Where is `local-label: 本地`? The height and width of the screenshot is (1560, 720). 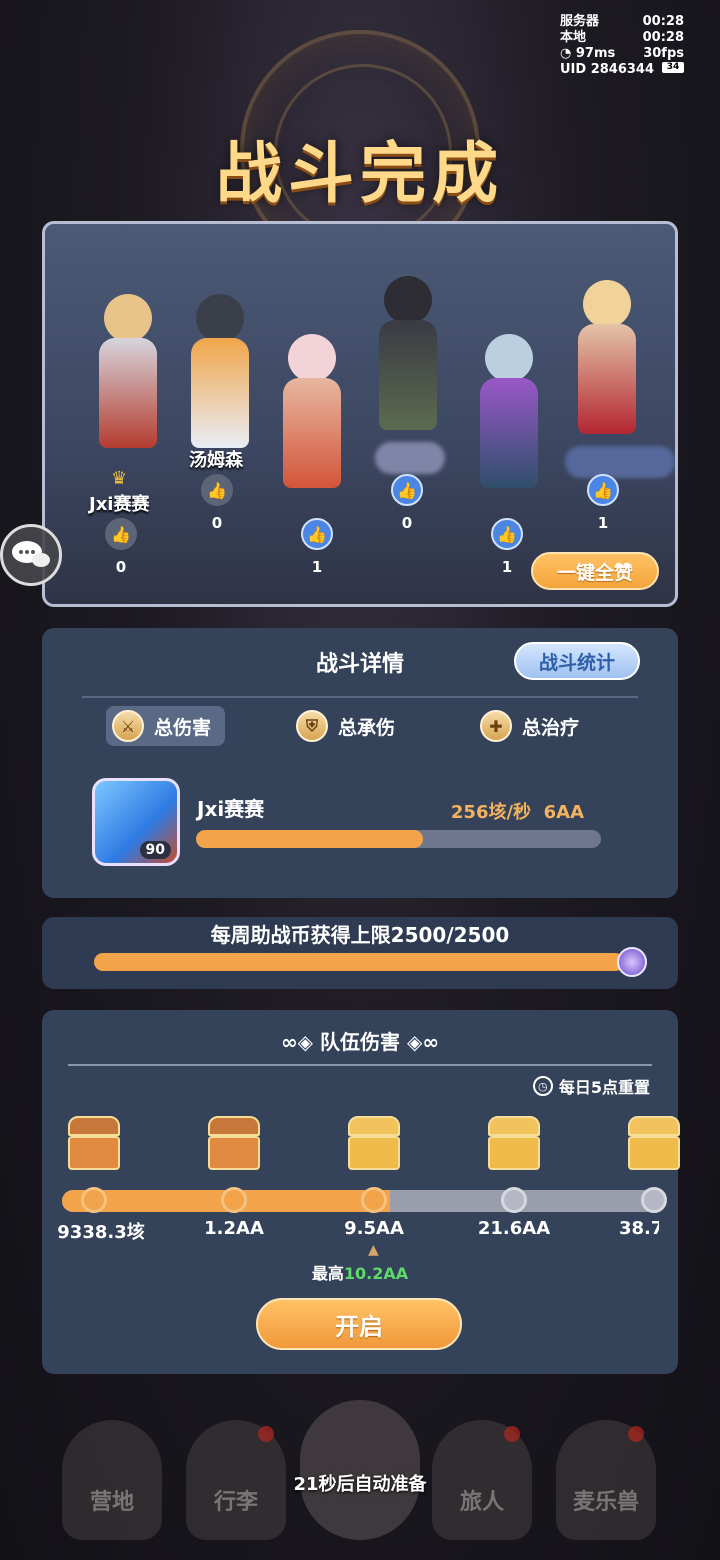 local-label: 本地 is located at coordinates (573, 37).